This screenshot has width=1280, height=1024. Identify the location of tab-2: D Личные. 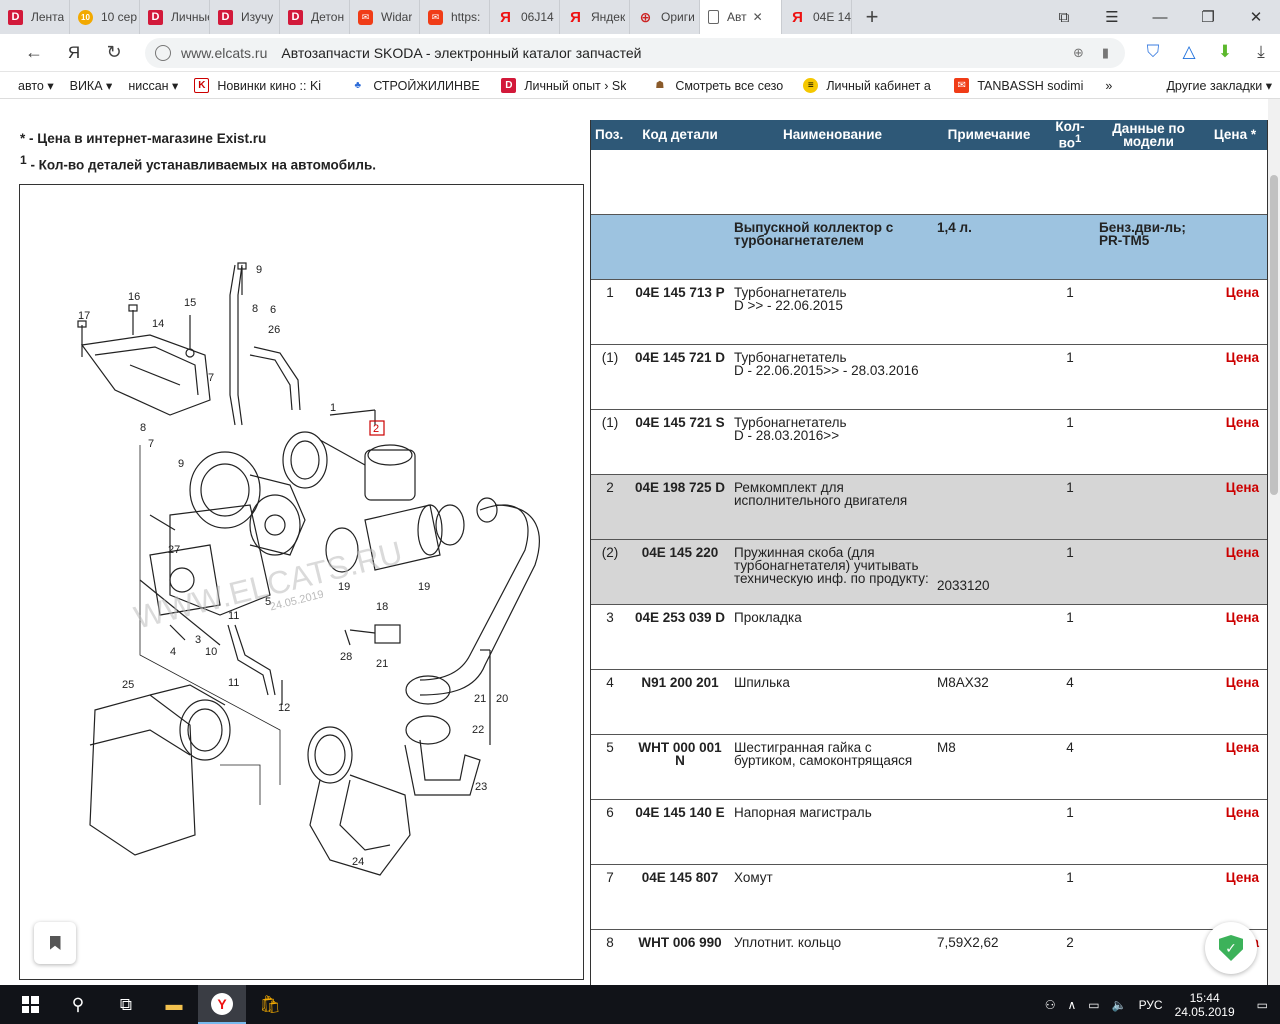
(175, 17).